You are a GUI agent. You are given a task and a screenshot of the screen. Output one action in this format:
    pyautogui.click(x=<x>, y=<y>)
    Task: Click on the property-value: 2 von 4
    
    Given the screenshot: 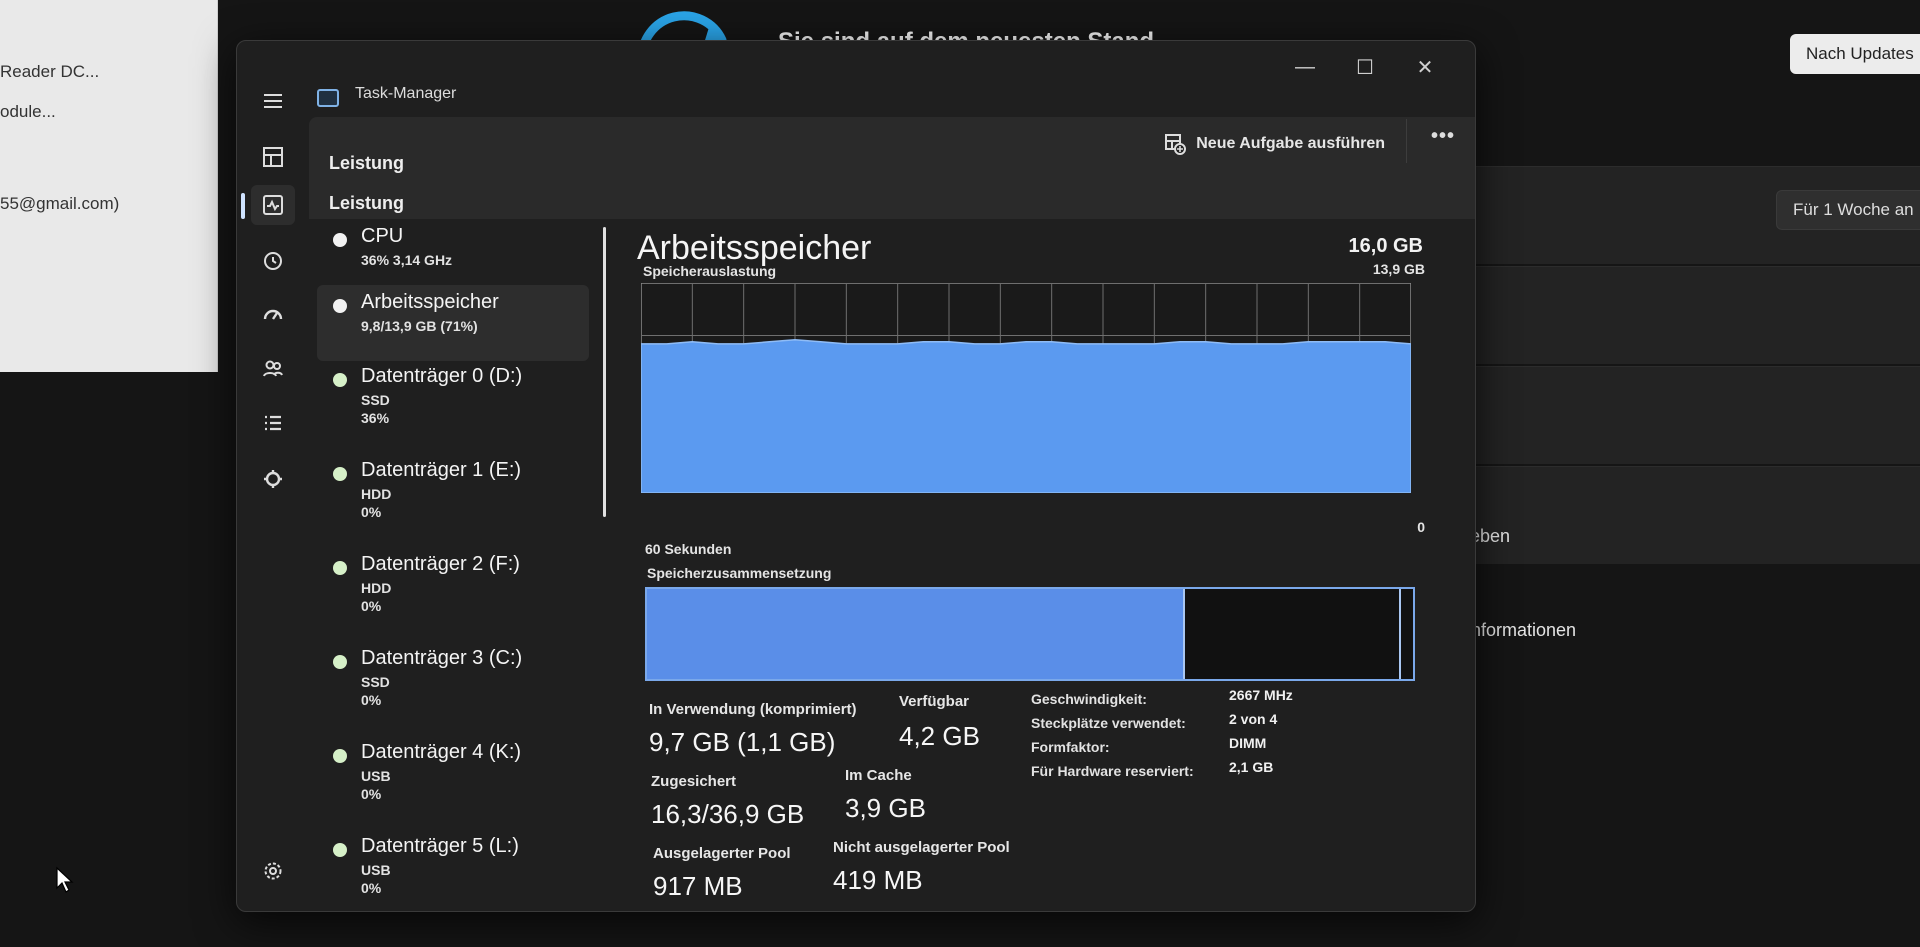 What is the action you would take?
    pyautogui.click(x=1253, y=719)
    